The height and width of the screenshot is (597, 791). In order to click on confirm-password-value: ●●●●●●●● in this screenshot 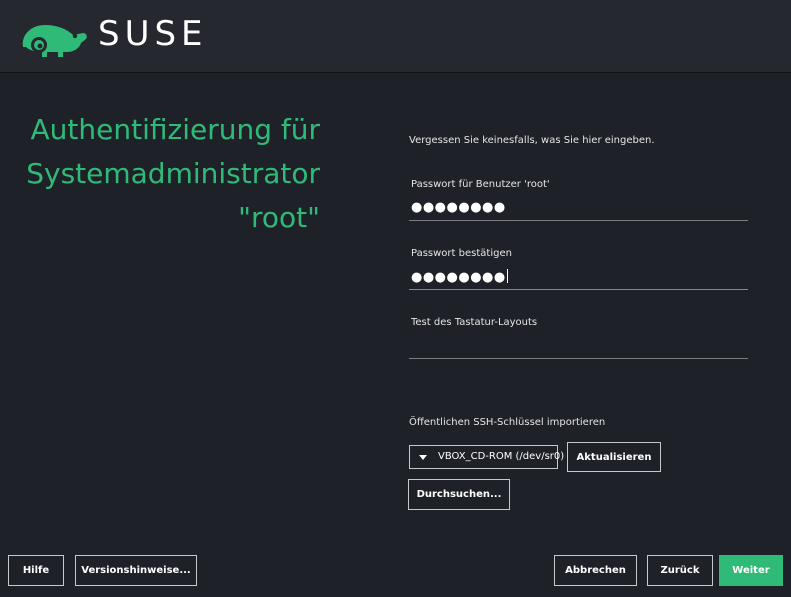, I will do `click(458, 277)`.